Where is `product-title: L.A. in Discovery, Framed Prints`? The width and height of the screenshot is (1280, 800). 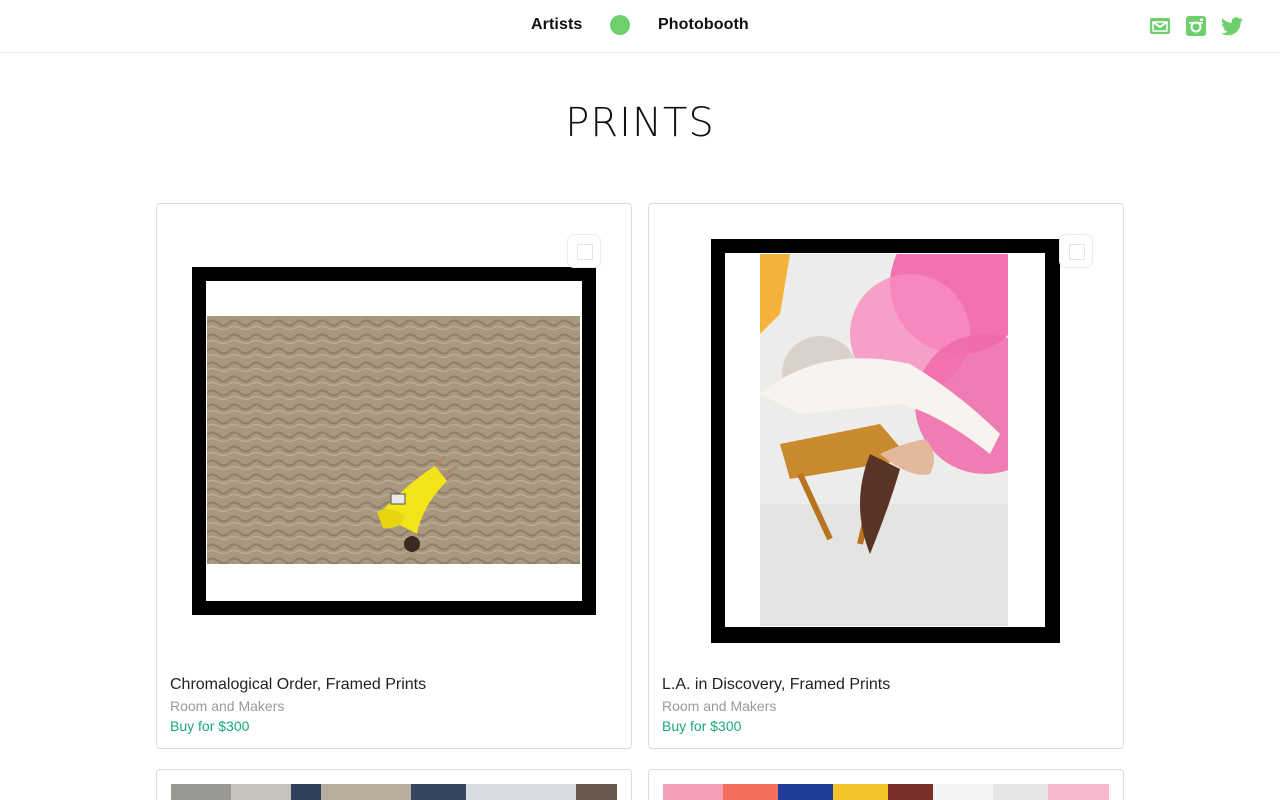 product-title: L.A. in Discovery, Framed Prints is located at coordinates (776, 685).